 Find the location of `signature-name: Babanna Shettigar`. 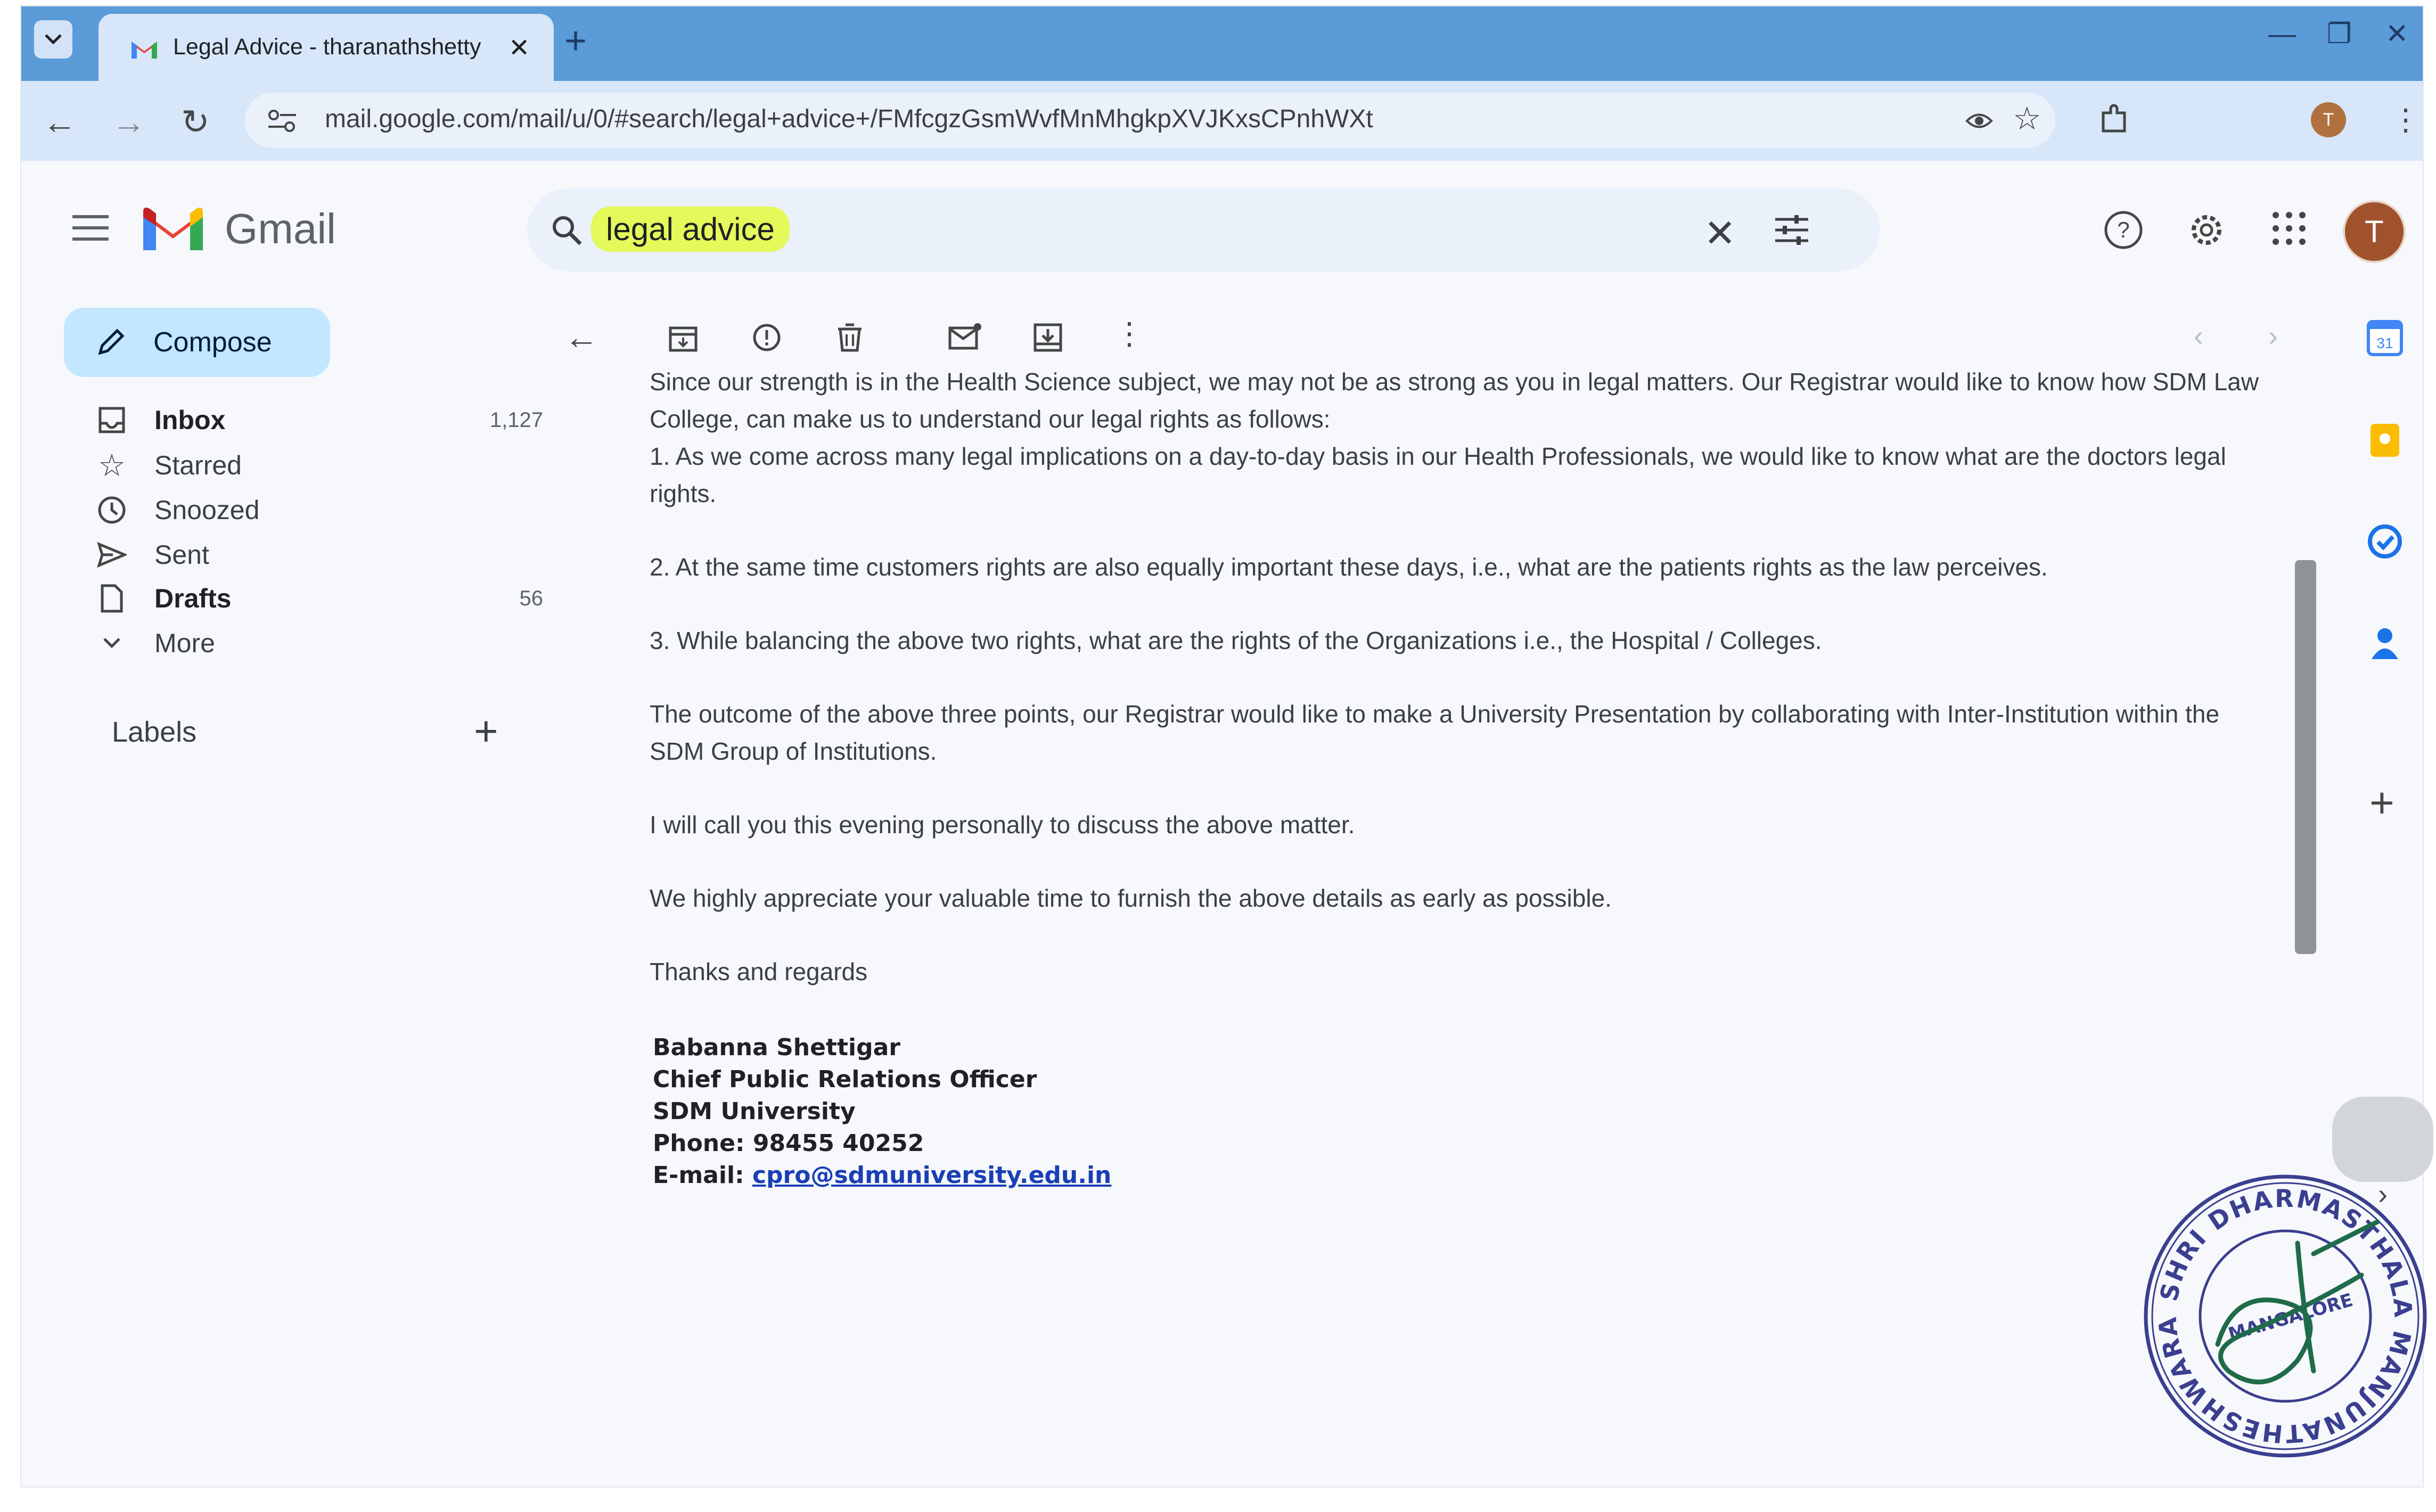

signature-name: Babanna Shettigar is located at coordinates (776, 1047).